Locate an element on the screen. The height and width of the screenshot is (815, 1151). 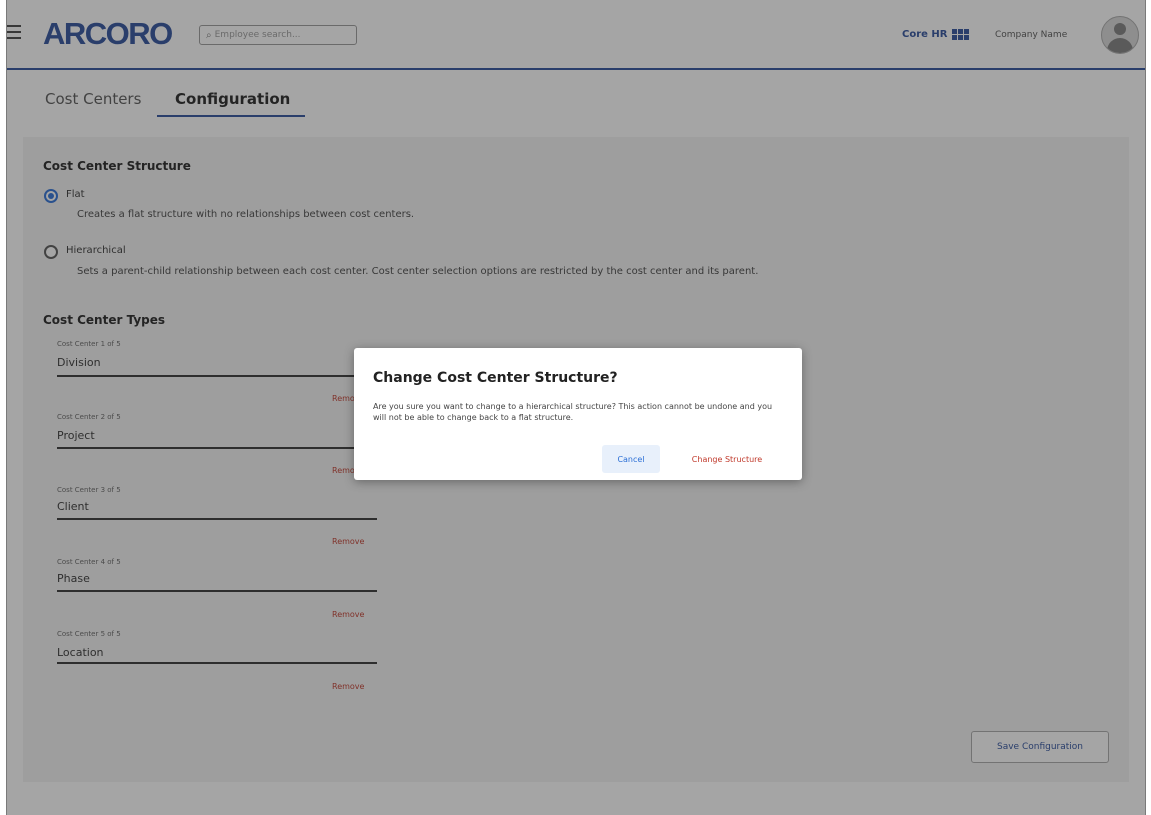
change-structure-button: Change Structure is located at coordinates (727, 459).